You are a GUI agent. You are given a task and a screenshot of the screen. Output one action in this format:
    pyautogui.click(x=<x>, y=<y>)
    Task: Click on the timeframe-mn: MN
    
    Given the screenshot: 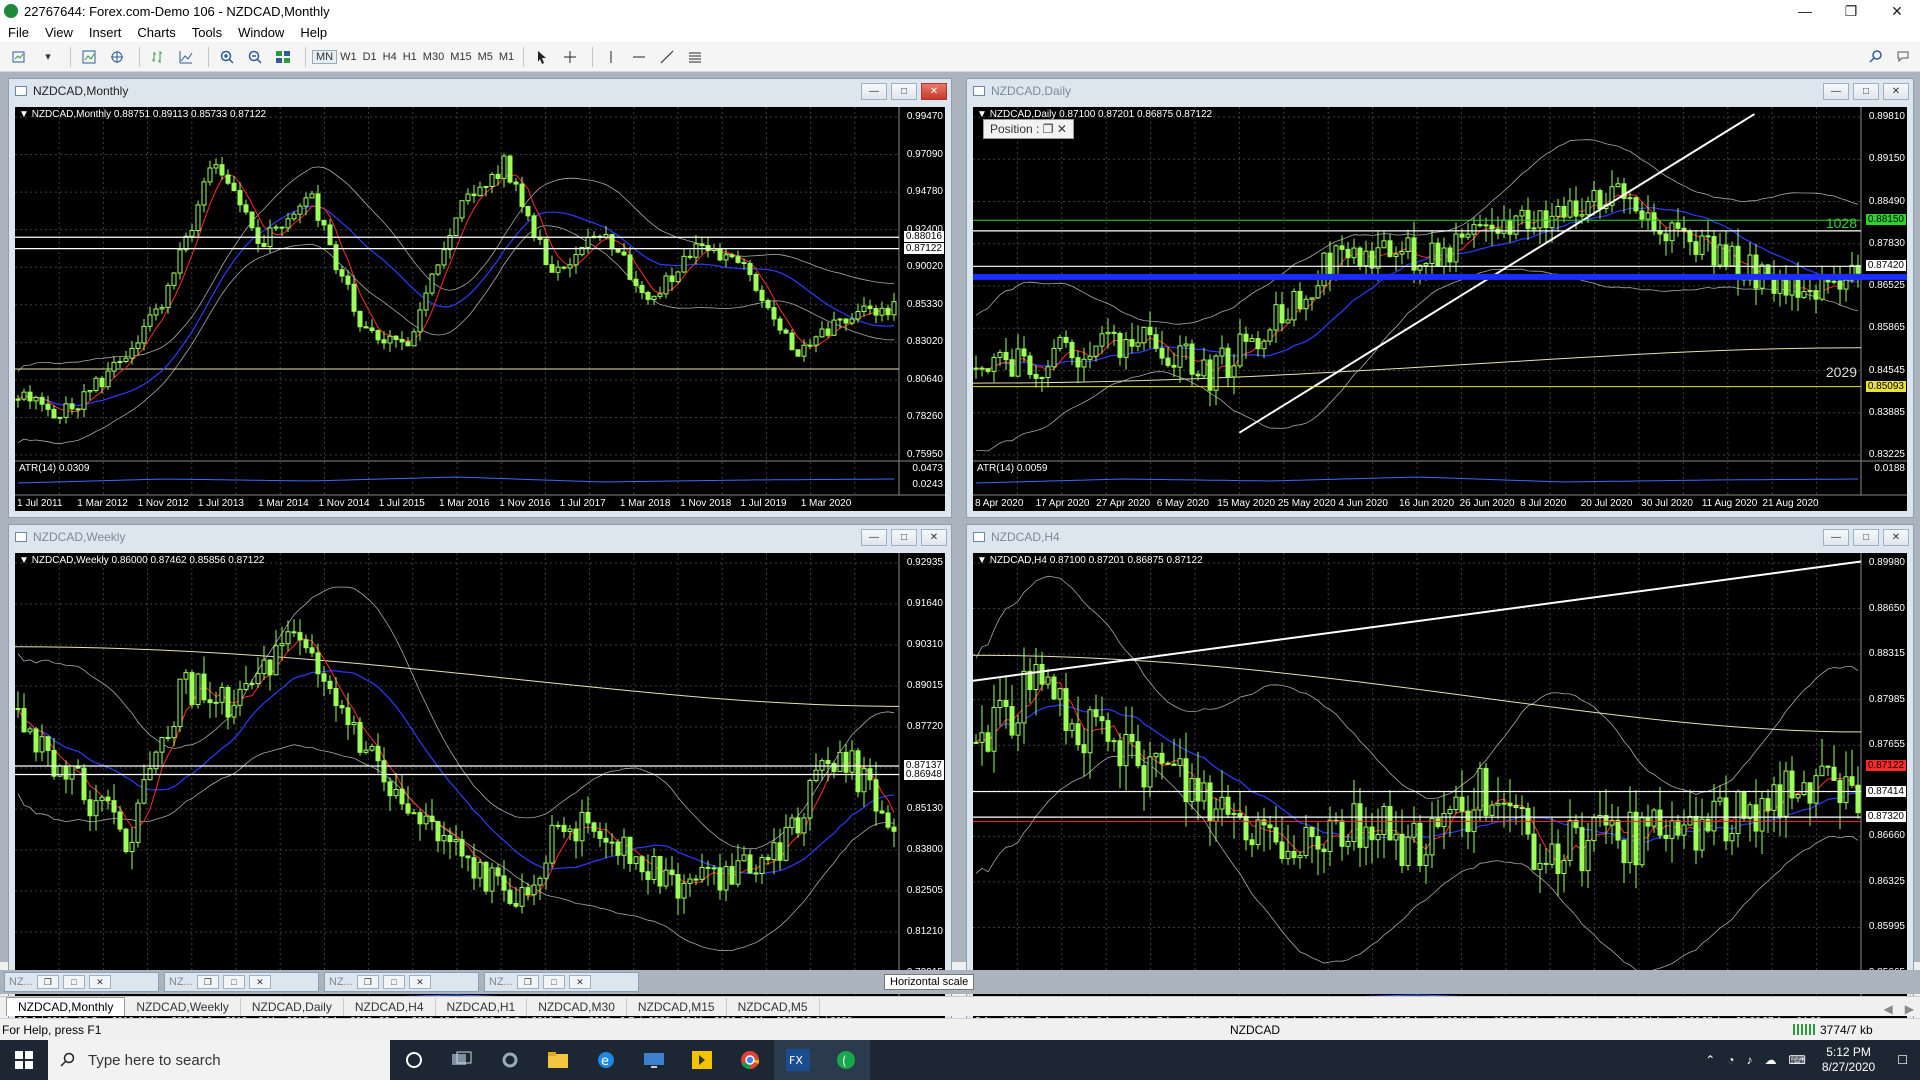 What is the action you would take?
    pyautogui.click(x=325, y=56)
    